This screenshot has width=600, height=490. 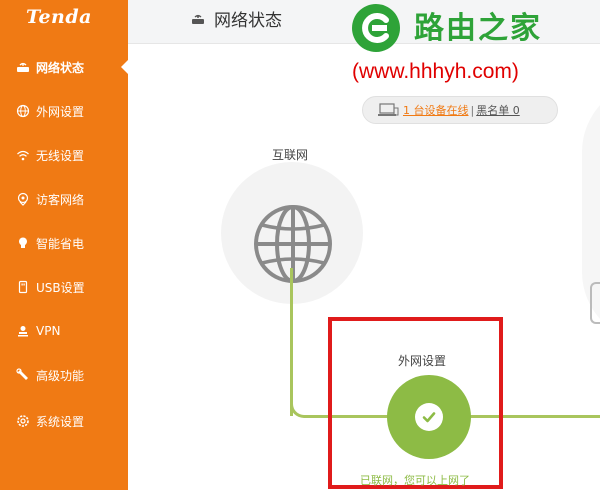 I want to click on sidebar-item-usb: USB设置, so click(x=64, y=287).